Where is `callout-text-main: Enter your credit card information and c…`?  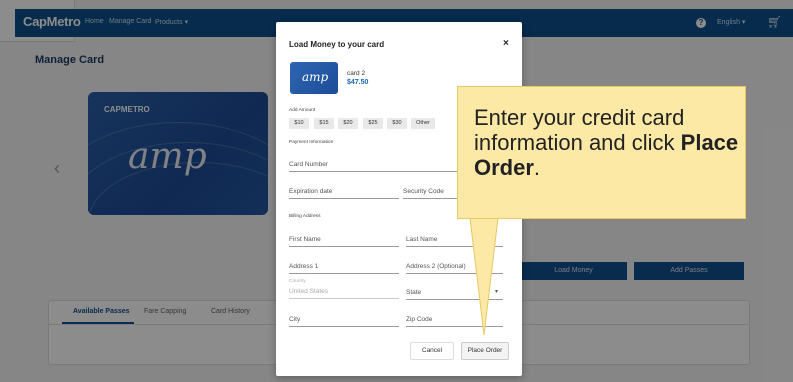 callout-text-main: Enter your credit card information and c… is located at coordinates (579, 130).